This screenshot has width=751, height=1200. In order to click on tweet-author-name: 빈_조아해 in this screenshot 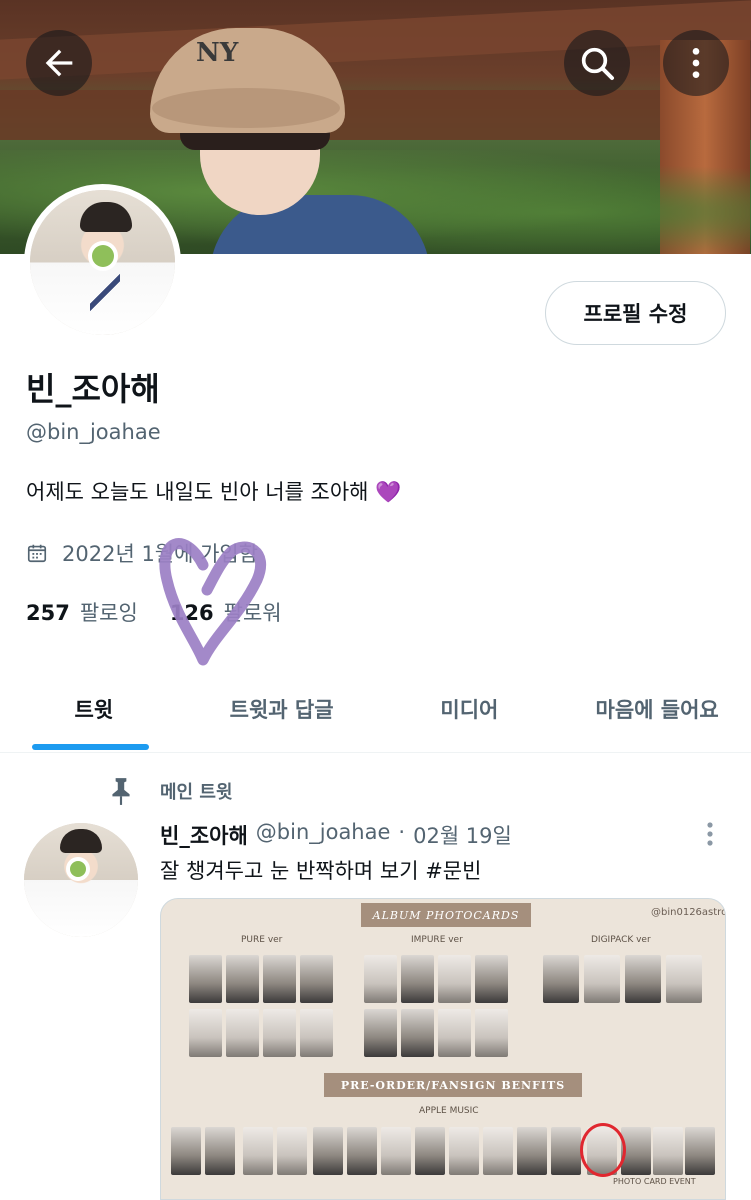, I will do `click(204, 835)`.